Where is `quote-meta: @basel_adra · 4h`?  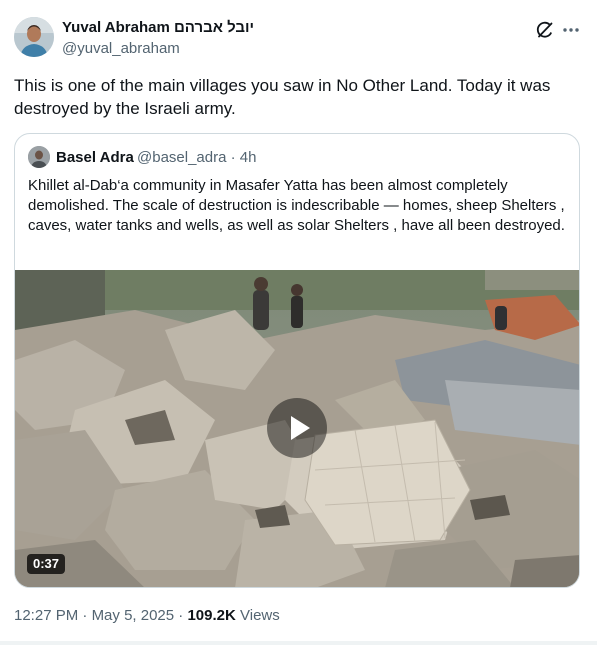
quote-meta: @basel_adra · 4h is located at coordinates (196, 157).